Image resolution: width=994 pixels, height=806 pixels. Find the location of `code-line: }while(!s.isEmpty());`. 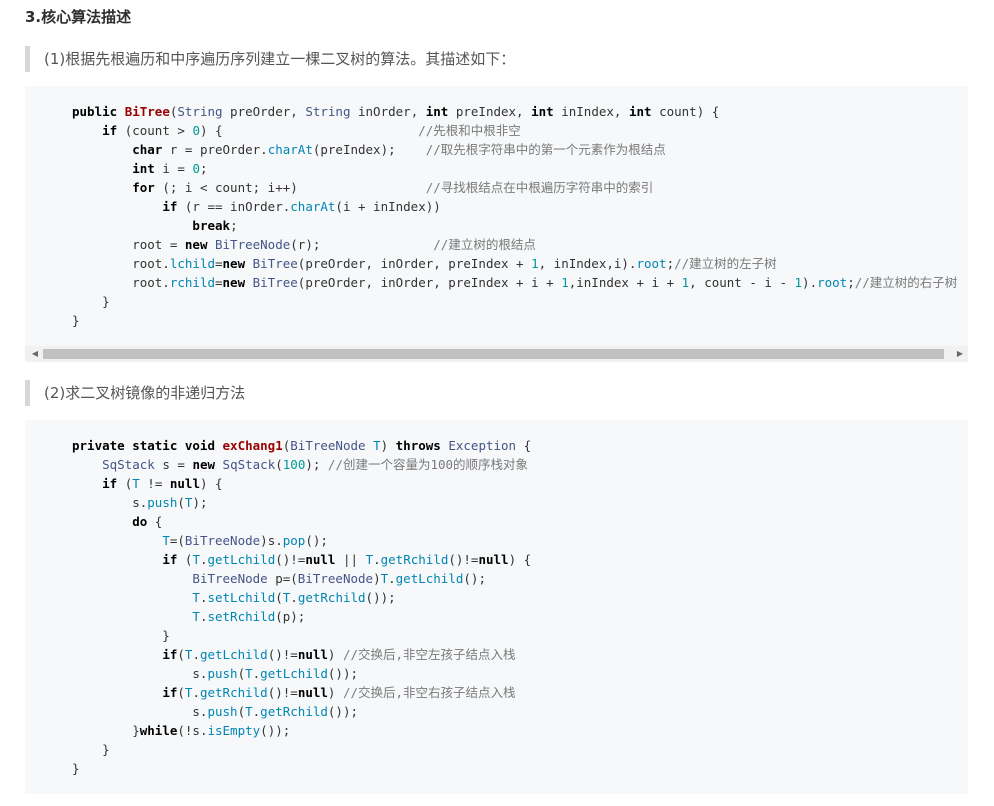

code-line: }while(!s.isEmpty()); is located at coordinates (301, 730).